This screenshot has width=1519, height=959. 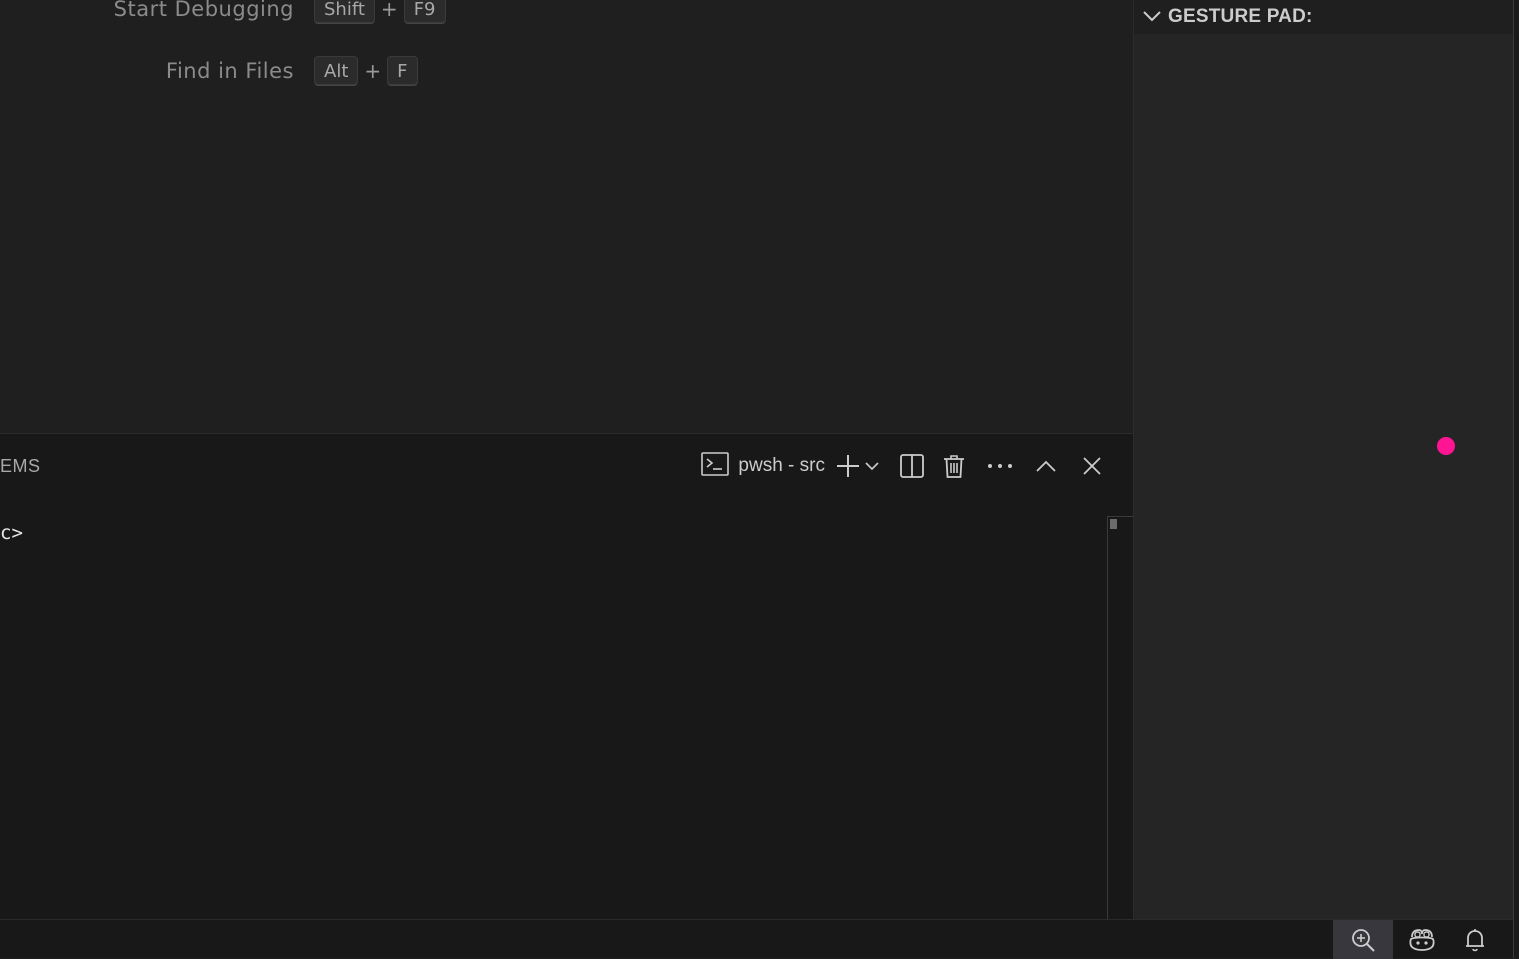 What do you see at coordinates (1446, 446) in the screenshot?
I see `gesture-pointer-dot` at bounding box center [1446, 446].